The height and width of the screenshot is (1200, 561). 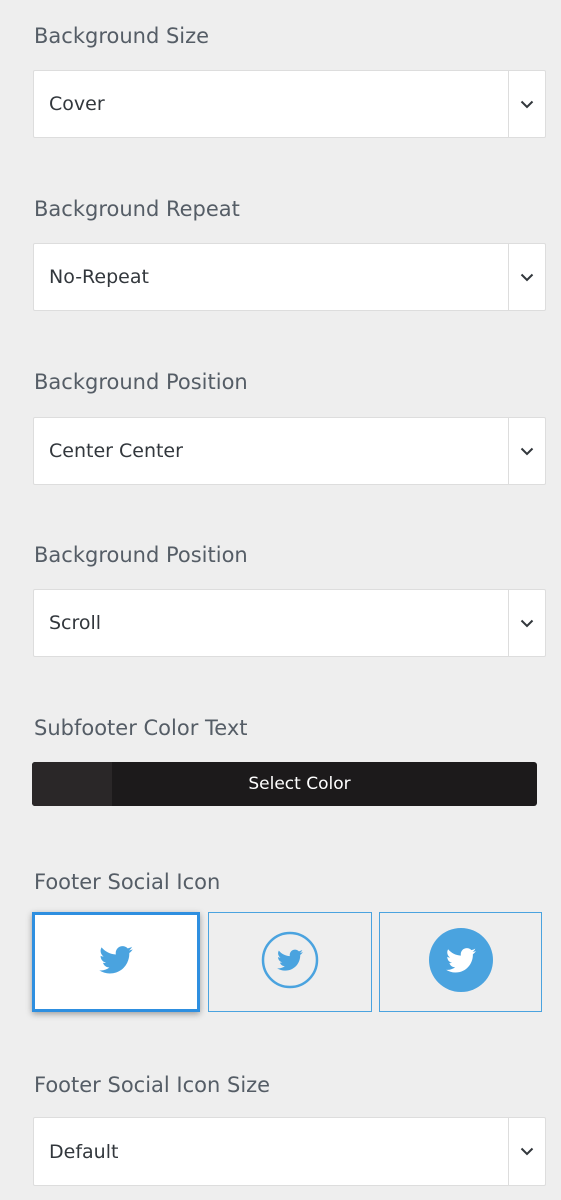 What do you see at coordinates (84, 1151) in the screenshot?
I see `footer-social-icon-size-value: Default` at bounding box center [84, 1151].